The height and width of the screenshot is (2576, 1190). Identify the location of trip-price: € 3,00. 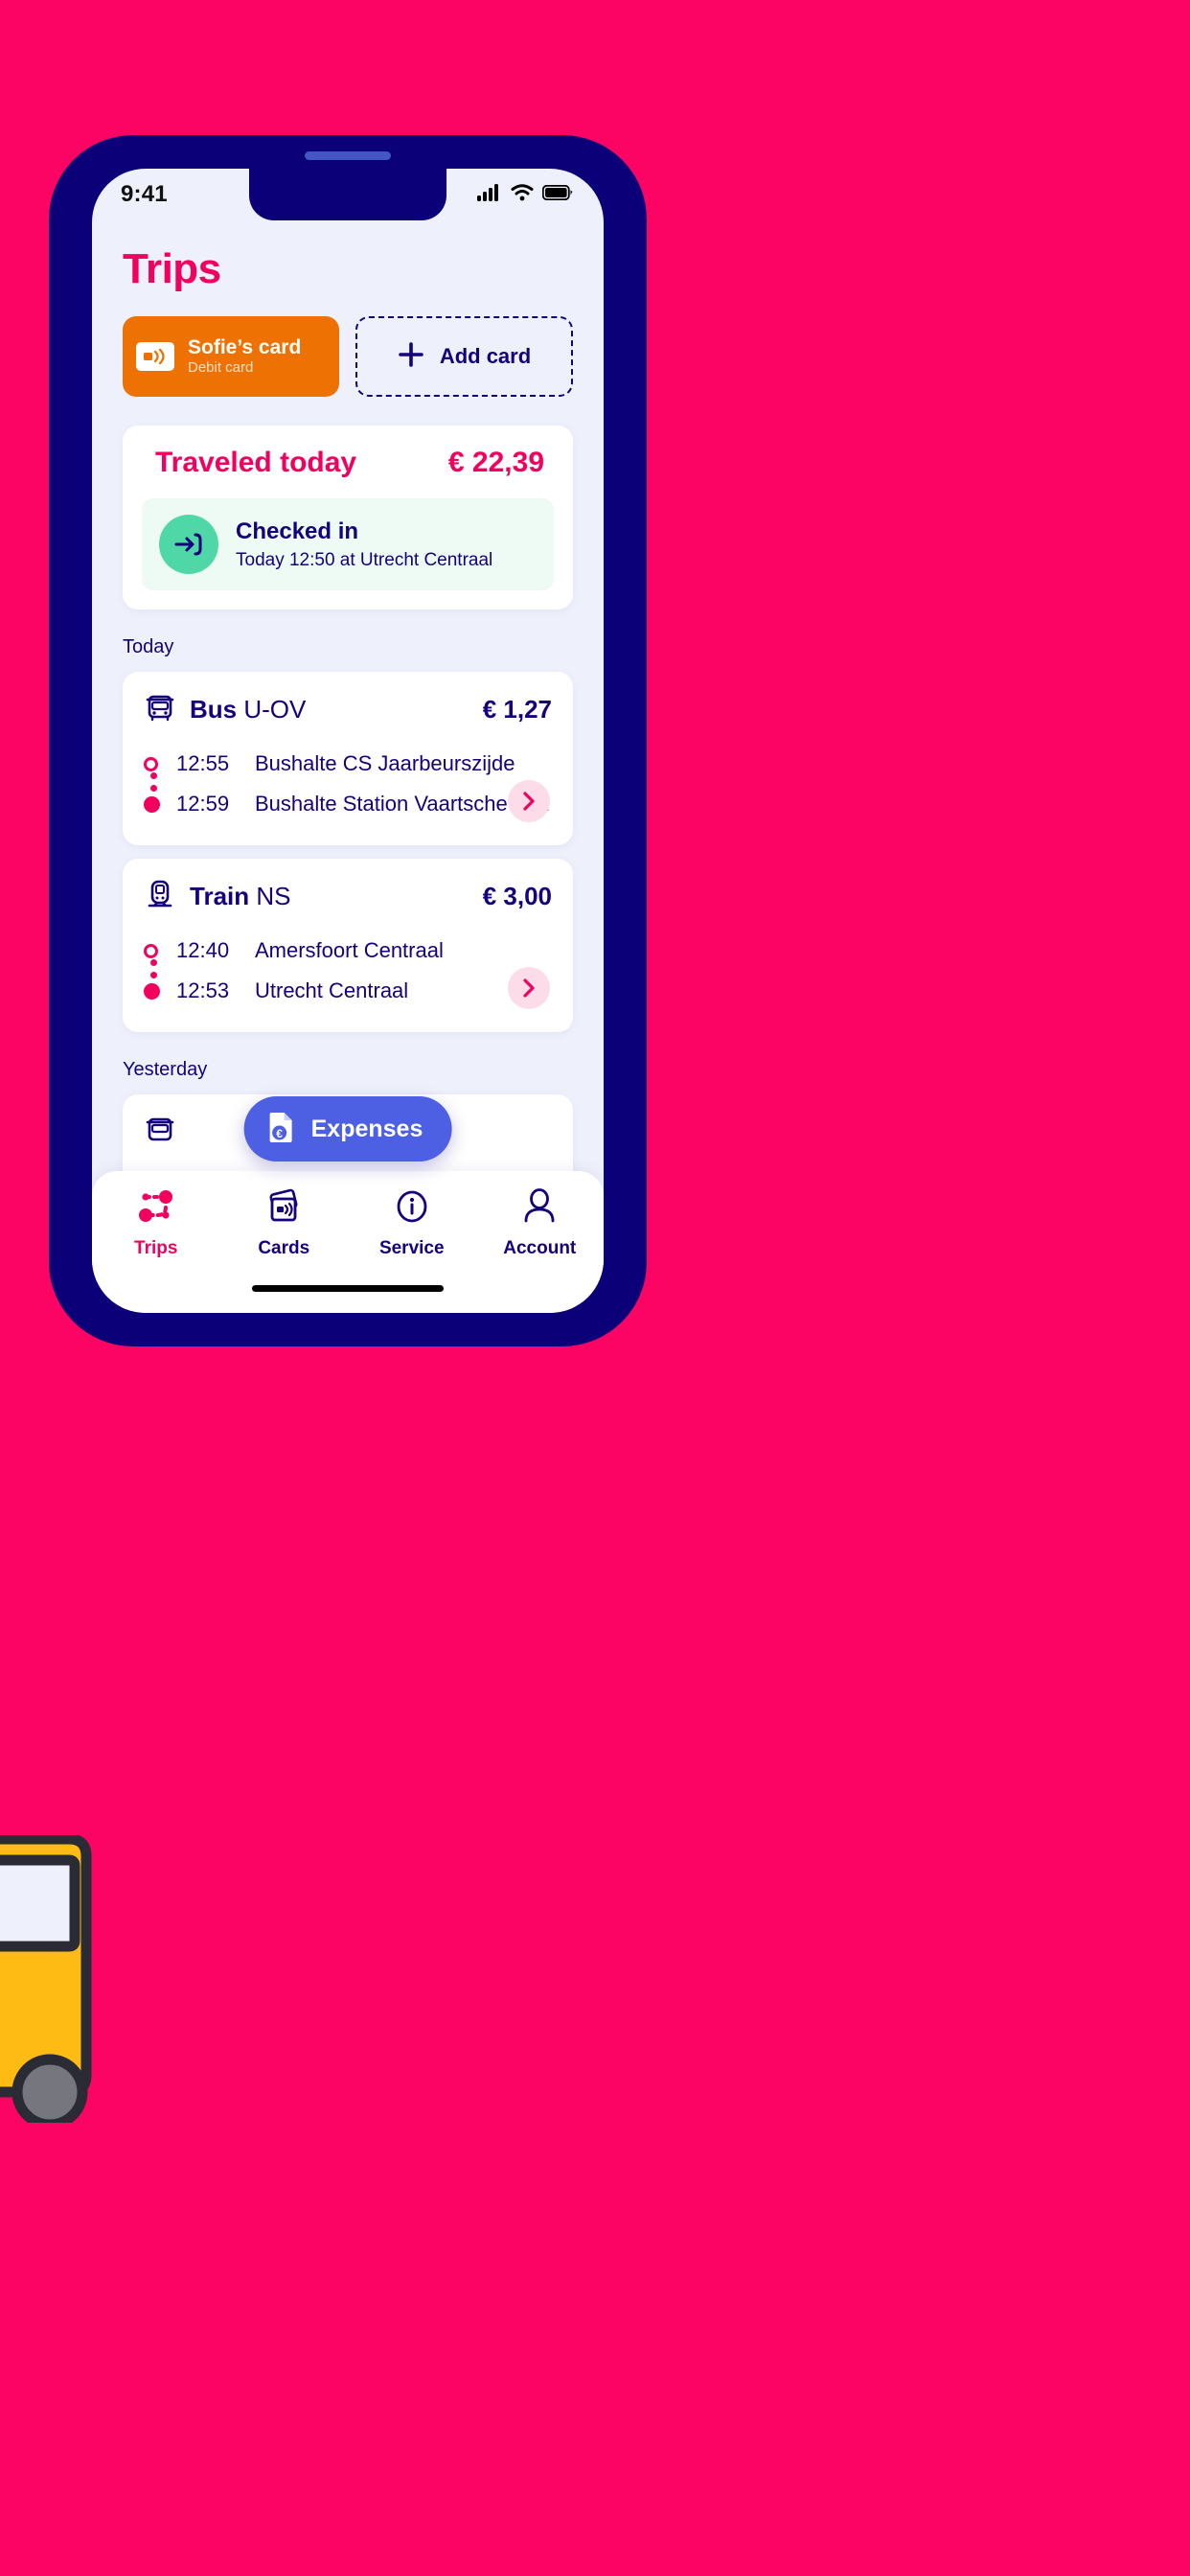
(517, 896).